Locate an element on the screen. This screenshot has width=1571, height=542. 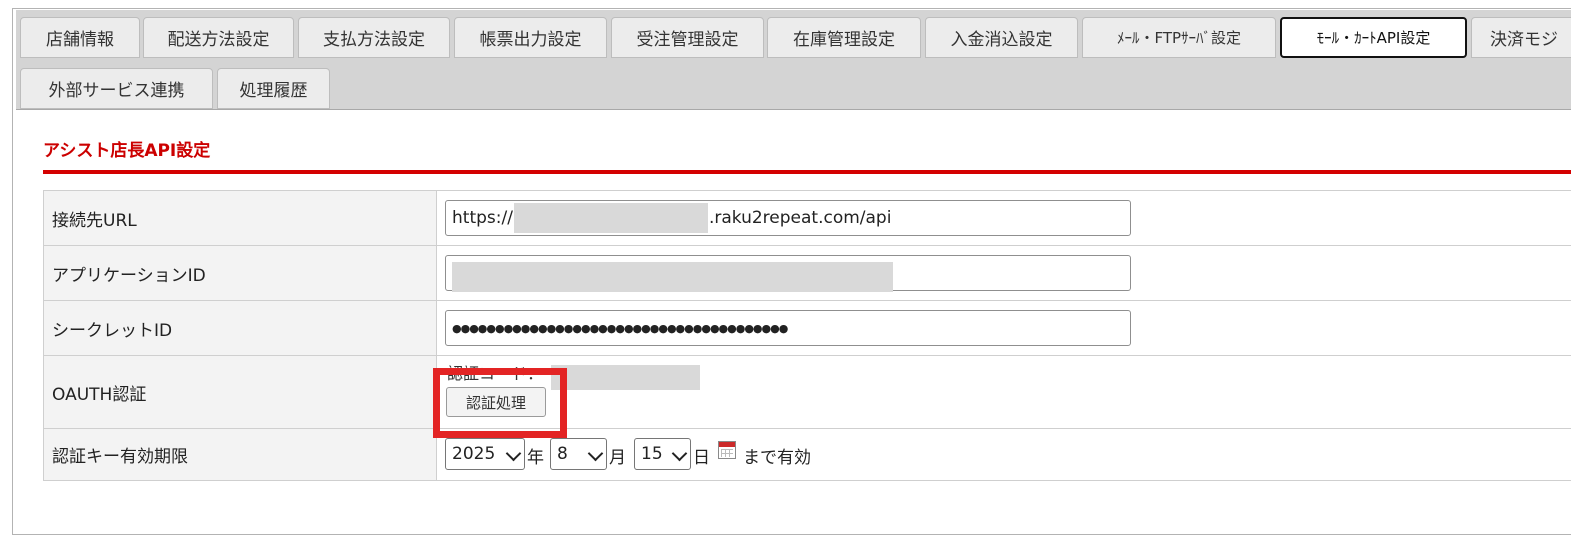
app-id-label: アプリケーションID is located at coordinates (240, 273).